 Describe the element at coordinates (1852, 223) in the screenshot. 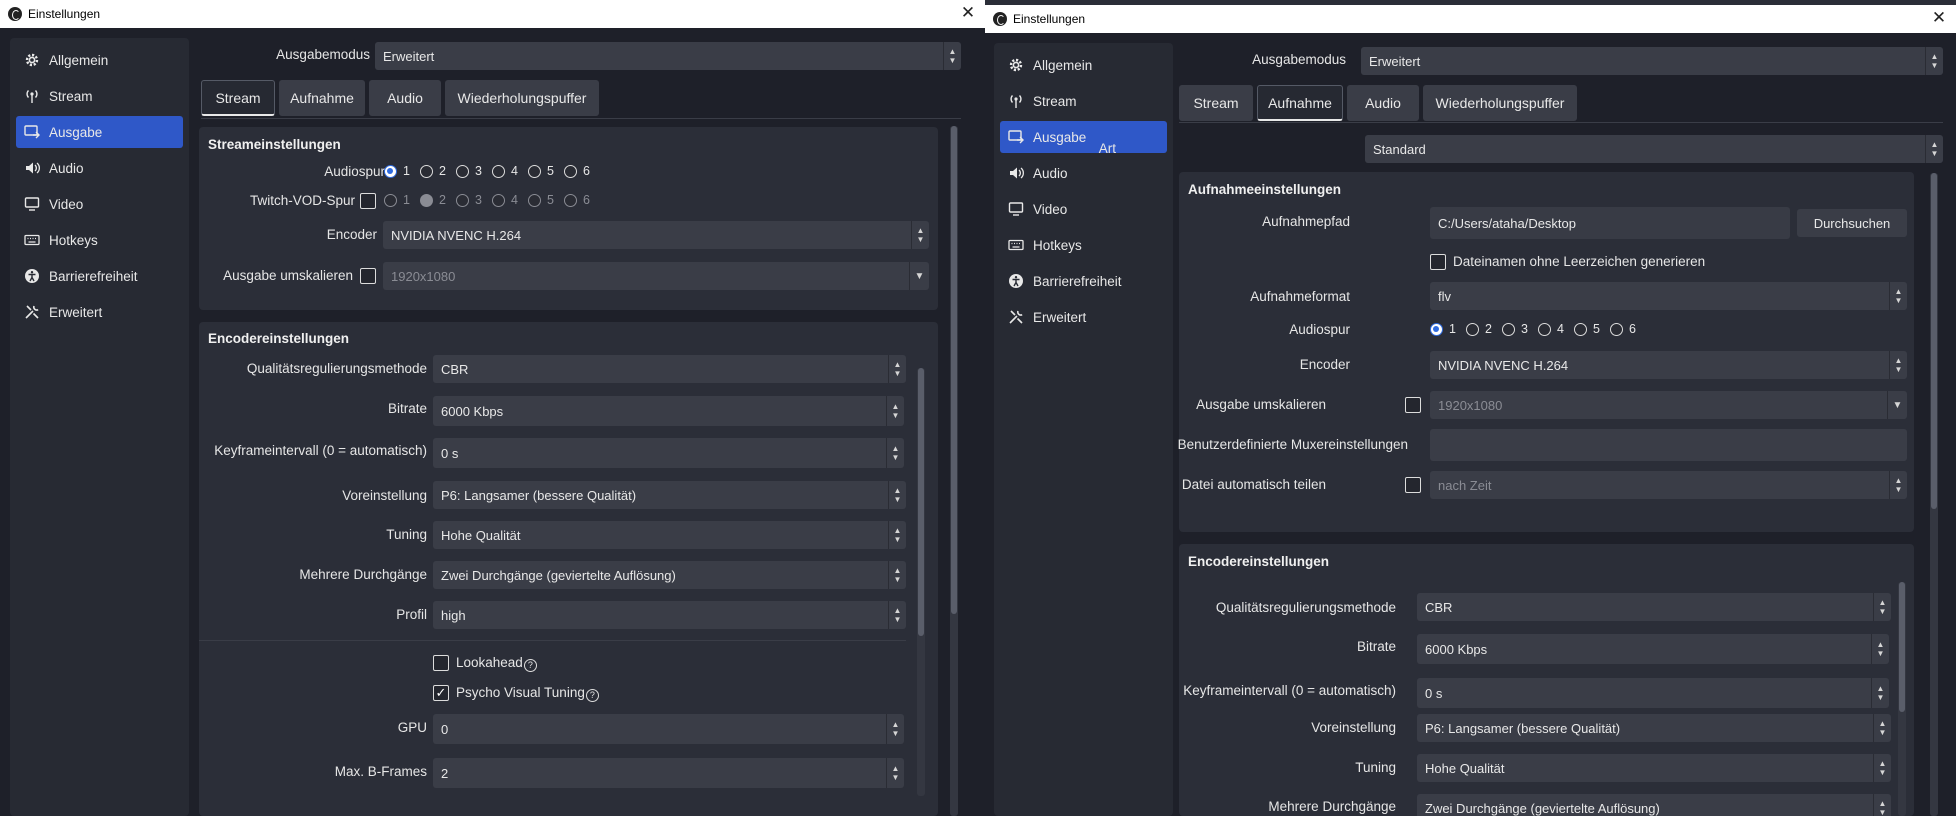

I see `browse-button: Durchsuchen` at that location.